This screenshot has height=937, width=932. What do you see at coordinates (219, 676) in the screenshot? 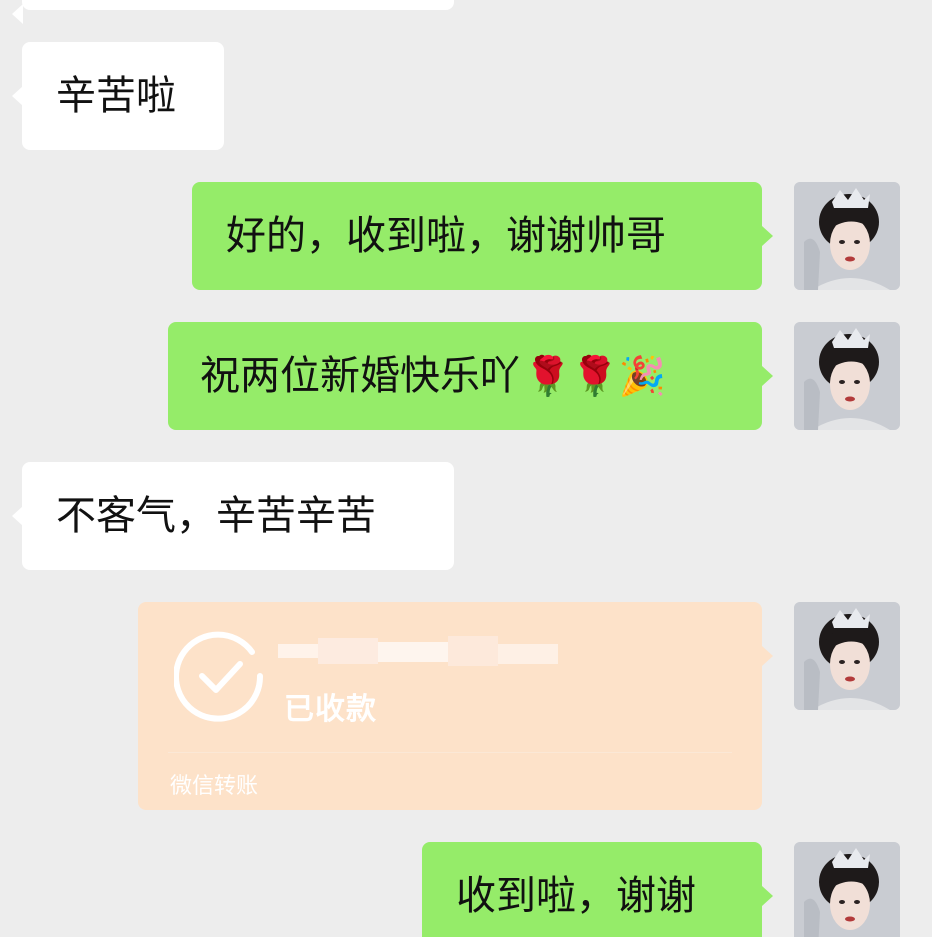
I see `checkmark-circle-icon` at bounding box center [219, 676].